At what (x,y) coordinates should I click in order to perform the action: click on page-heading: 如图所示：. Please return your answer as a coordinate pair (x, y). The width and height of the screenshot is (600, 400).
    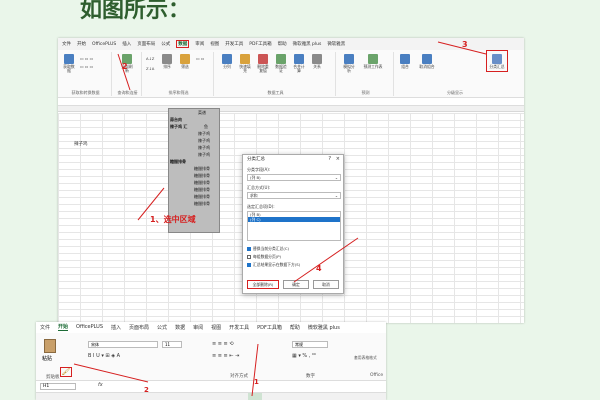
    Looking at the image, I should click on (135, 11).